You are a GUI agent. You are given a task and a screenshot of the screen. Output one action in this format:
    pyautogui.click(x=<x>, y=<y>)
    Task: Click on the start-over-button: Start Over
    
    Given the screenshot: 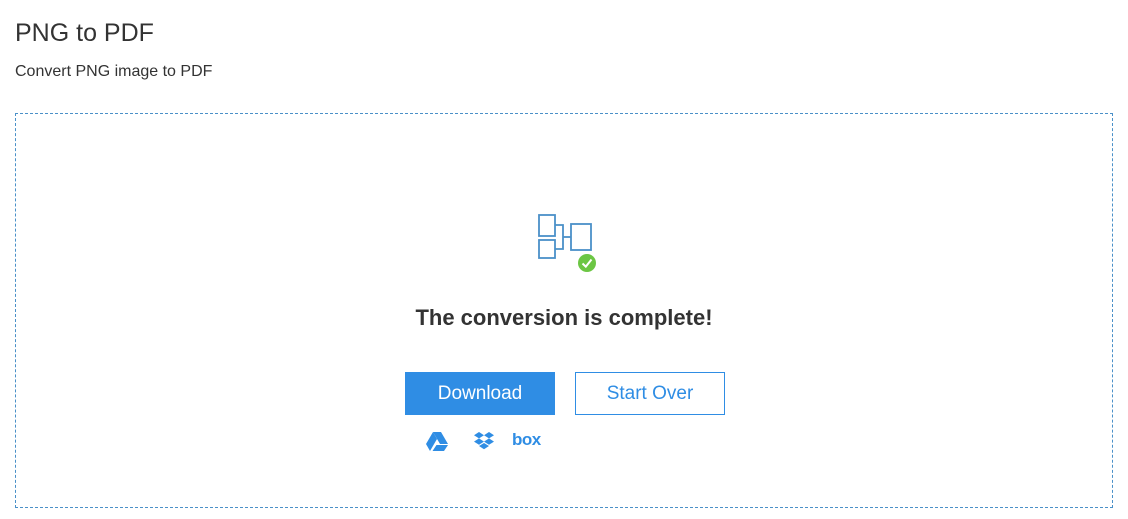 What is the action you would take?
    pyautogui.click(x=650, y=393)
    